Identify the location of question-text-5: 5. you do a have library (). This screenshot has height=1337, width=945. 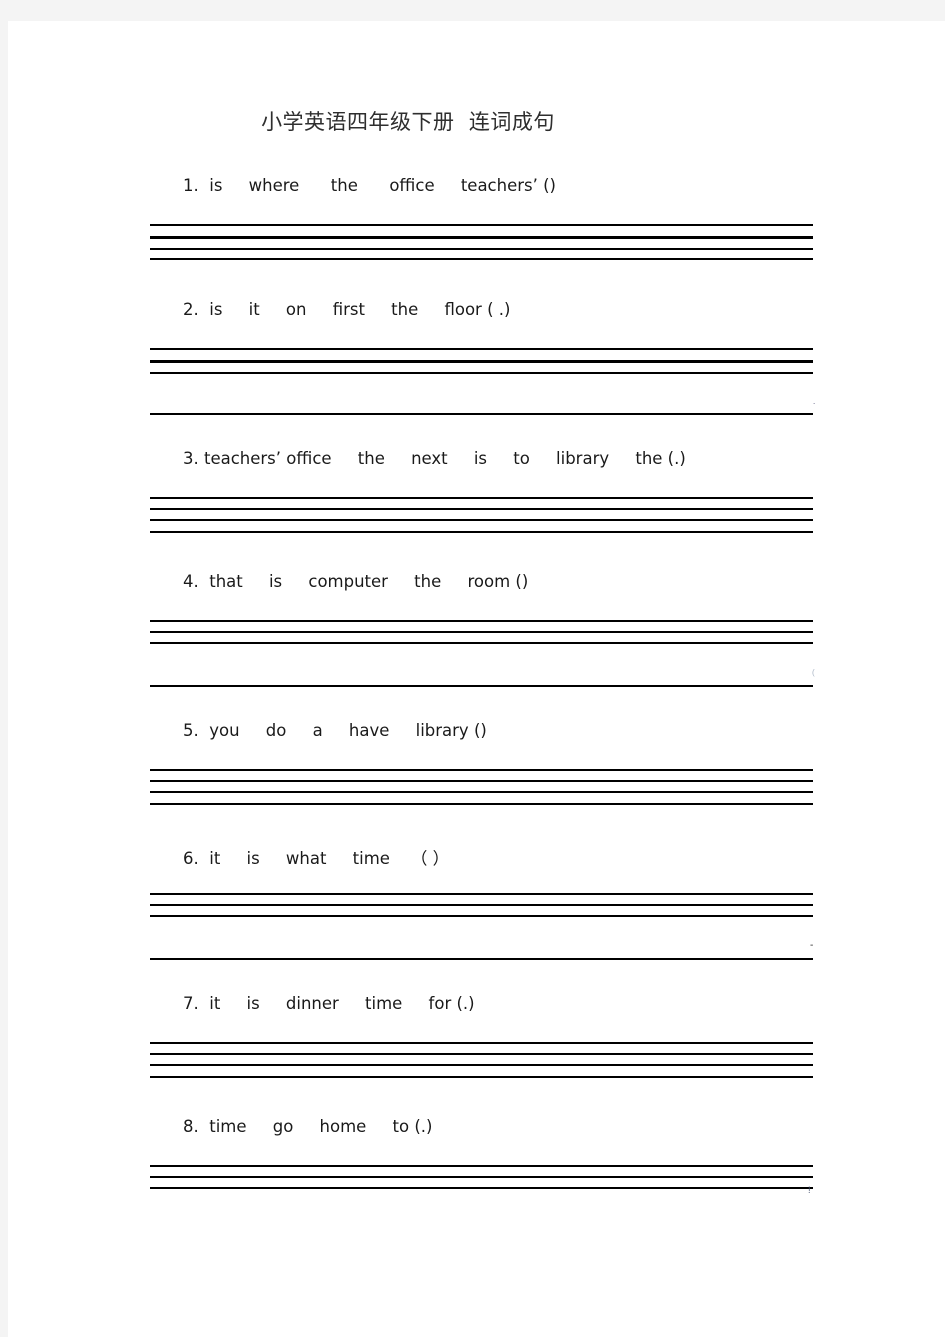
(335, 730).